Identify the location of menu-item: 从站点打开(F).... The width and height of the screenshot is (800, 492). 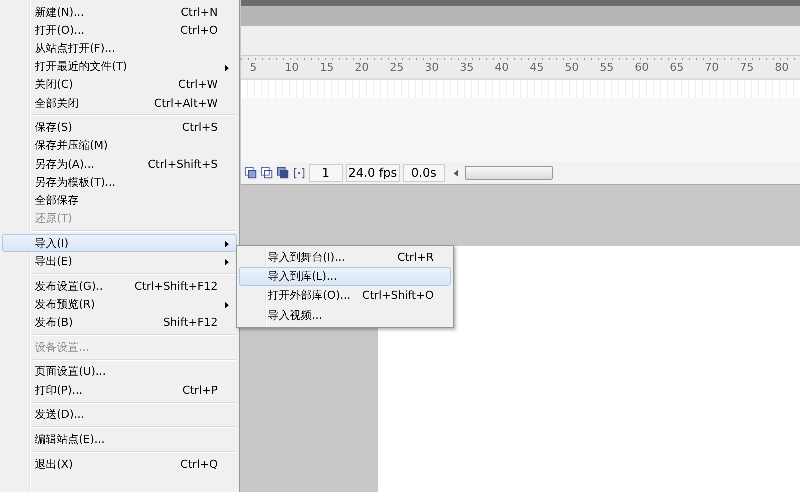
(119, 48).